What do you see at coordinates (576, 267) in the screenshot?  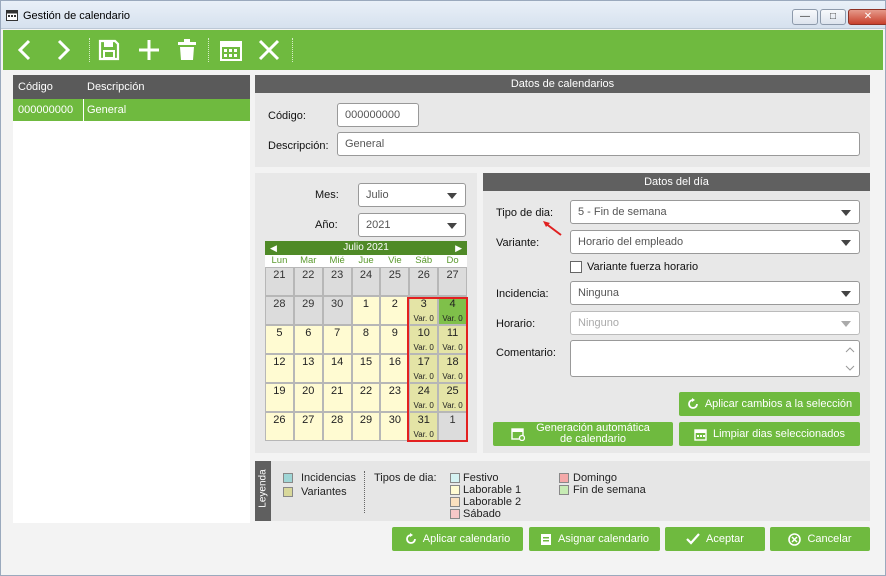 I see `fuerza-checkbox` at bounding box center [576, 267].